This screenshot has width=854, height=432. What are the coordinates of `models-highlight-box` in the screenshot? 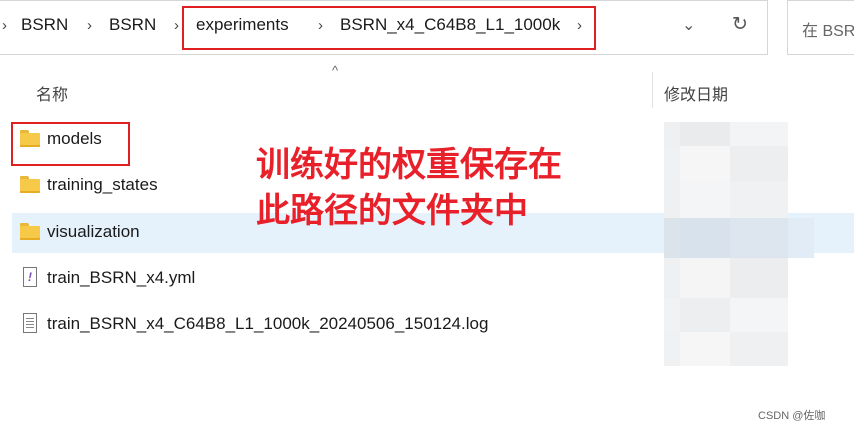 It's located at (70, 144).